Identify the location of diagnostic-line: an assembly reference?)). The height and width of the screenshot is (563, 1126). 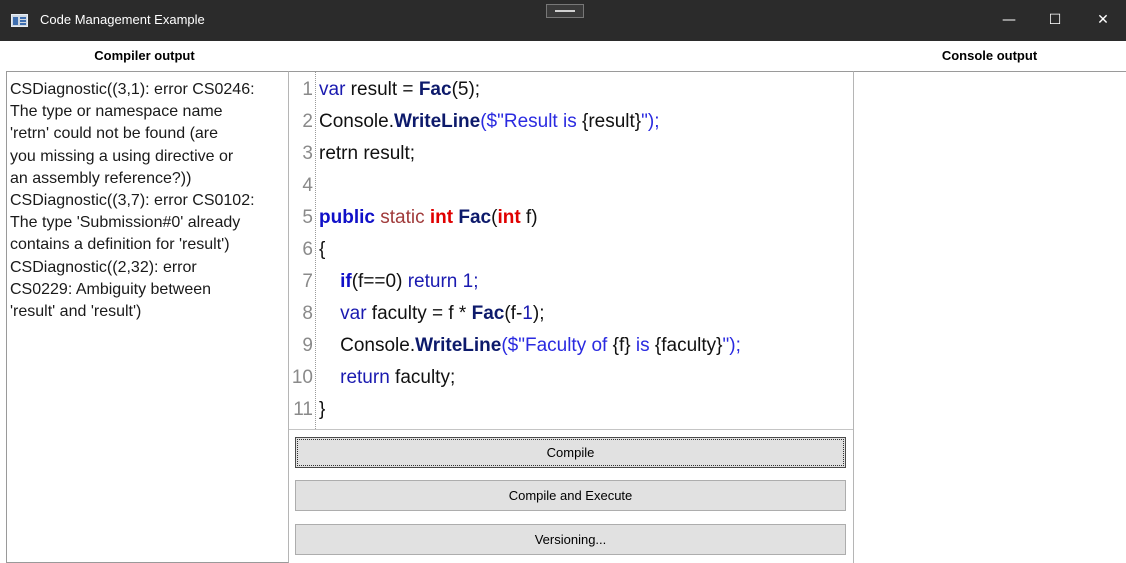
(101, 178).